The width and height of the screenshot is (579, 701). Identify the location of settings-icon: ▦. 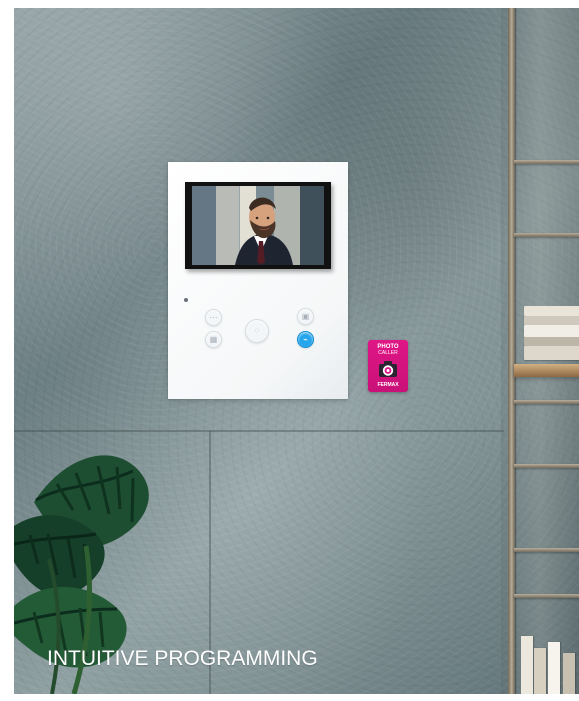
(213, 339).